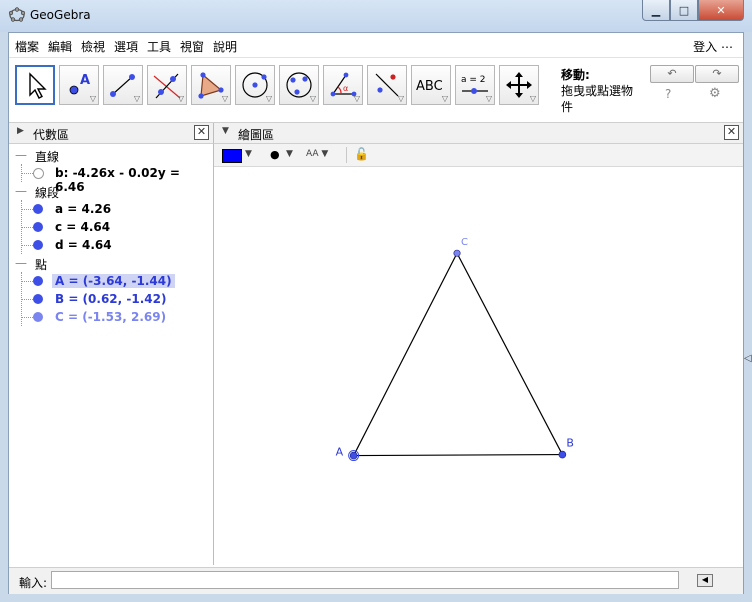  What do you see at coordinates (159, 46) in the screenshot?
I see `menu-tools: 工具` at bounding box center [159, 46].